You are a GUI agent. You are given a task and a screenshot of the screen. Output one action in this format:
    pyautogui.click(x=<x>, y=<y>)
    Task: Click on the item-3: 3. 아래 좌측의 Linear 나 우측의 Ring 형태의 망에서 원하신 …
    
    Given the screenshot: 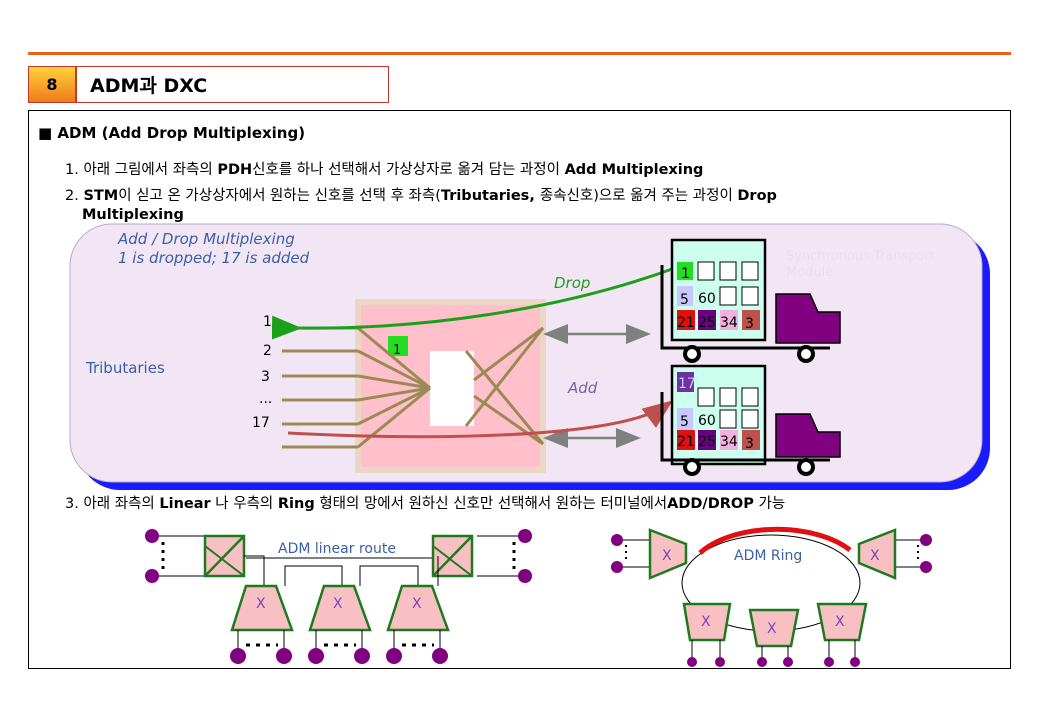 What is the action you would take?
    pyautogui.click(x=425, y=504)
    